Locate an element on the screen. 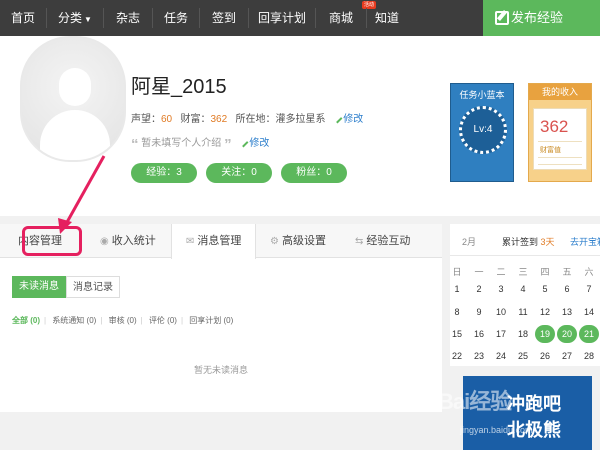 The width and height of the screenshot is (600, 450). arrow-shaft is located at coordinates (85, 190).